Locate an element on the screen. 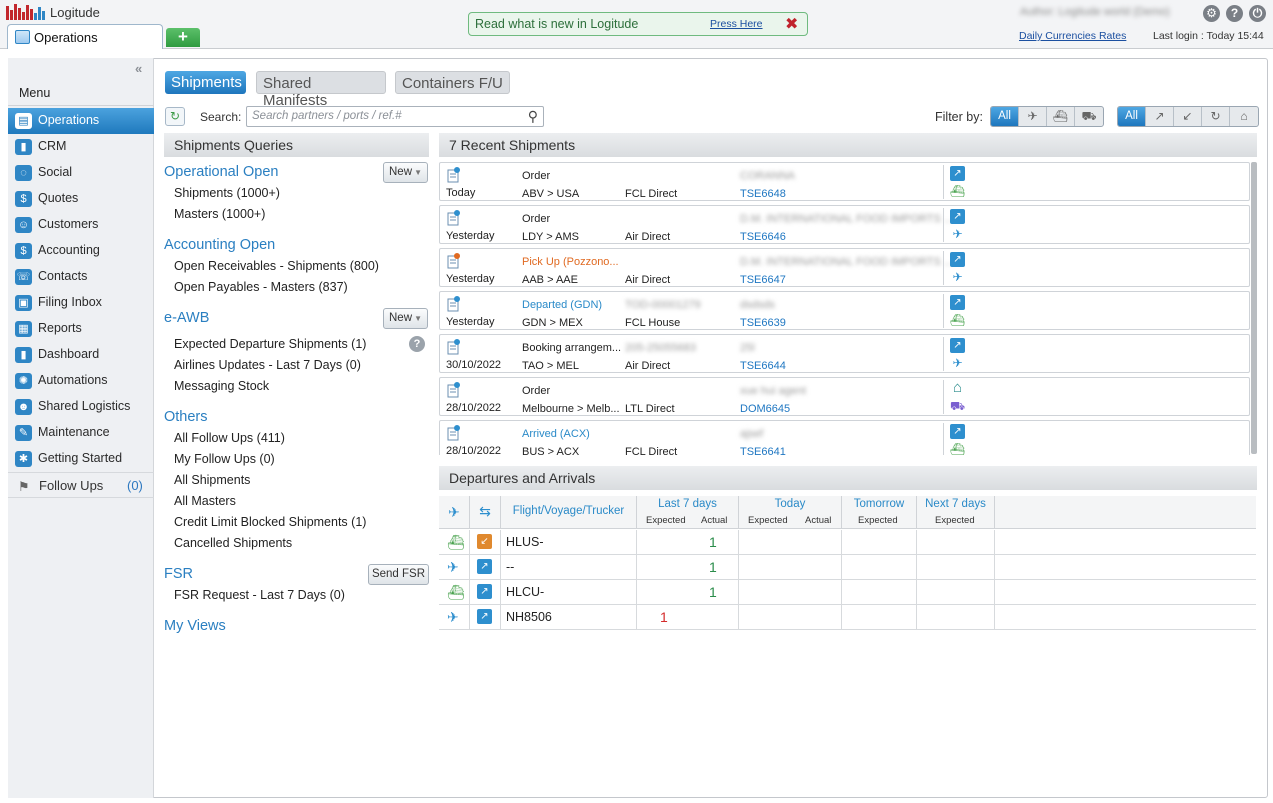 The width and height of the screenshot is (1273, 803). collapse-sidebar-icon: « is located at coordinates (138, 68).